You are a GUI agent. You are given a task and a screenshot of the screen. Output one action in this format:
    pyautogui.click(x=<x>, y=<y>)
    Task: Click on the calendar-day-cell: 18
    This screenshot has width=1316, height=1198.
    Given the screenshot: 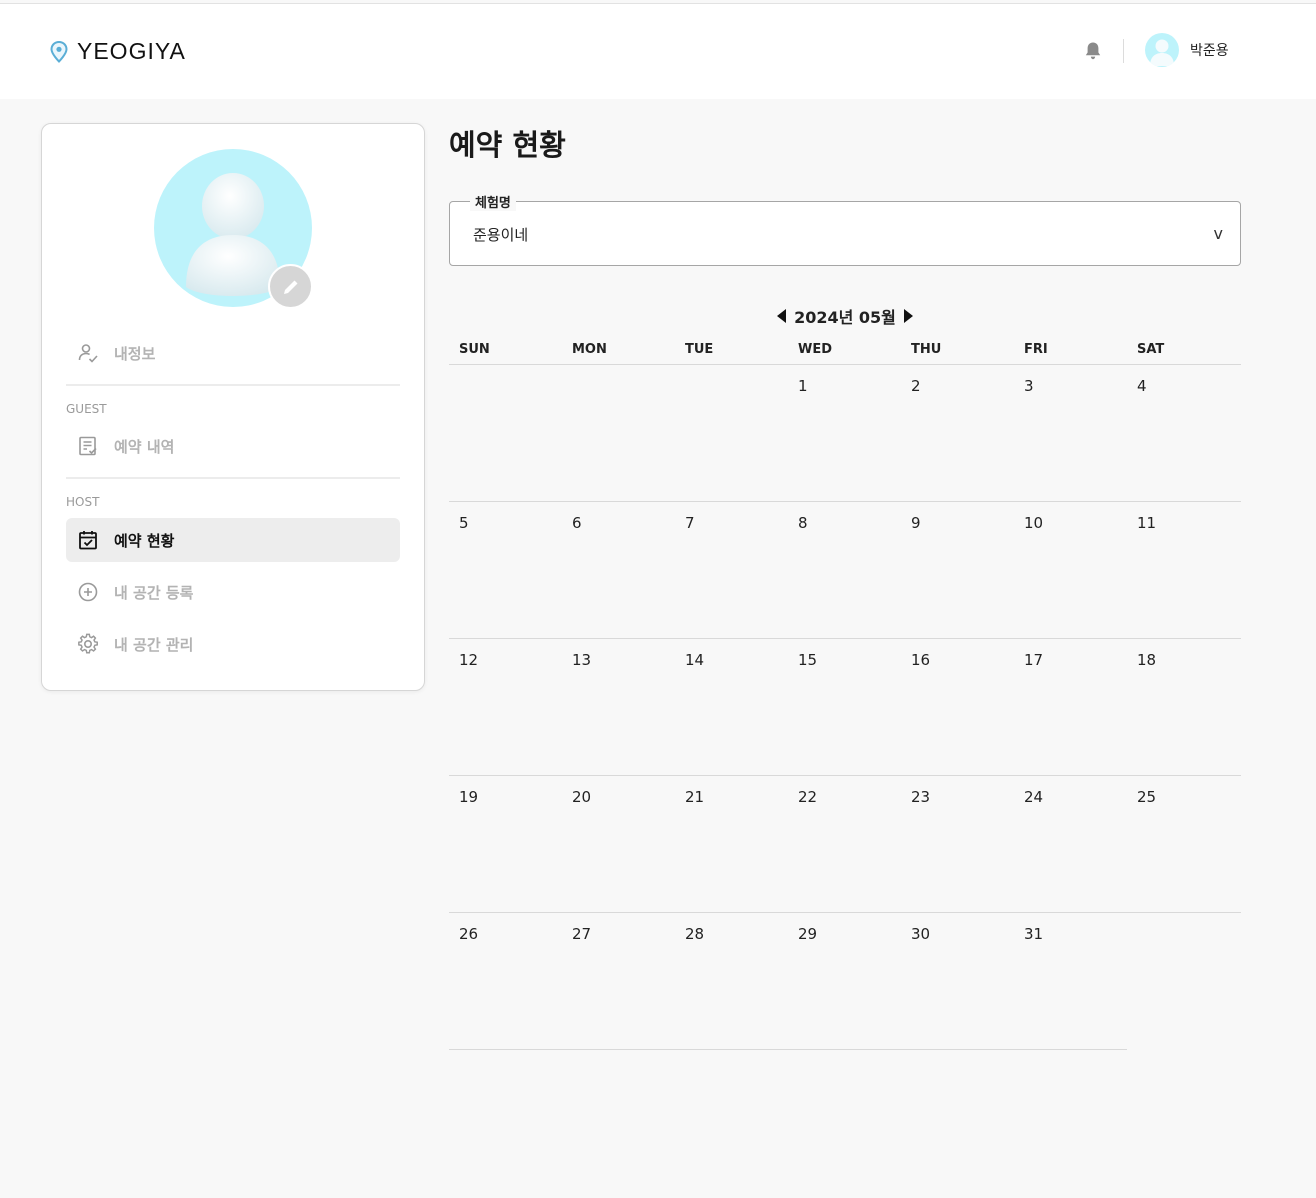 What is the action you would take?
    pyautogui.click(x=1184, y=707)
    